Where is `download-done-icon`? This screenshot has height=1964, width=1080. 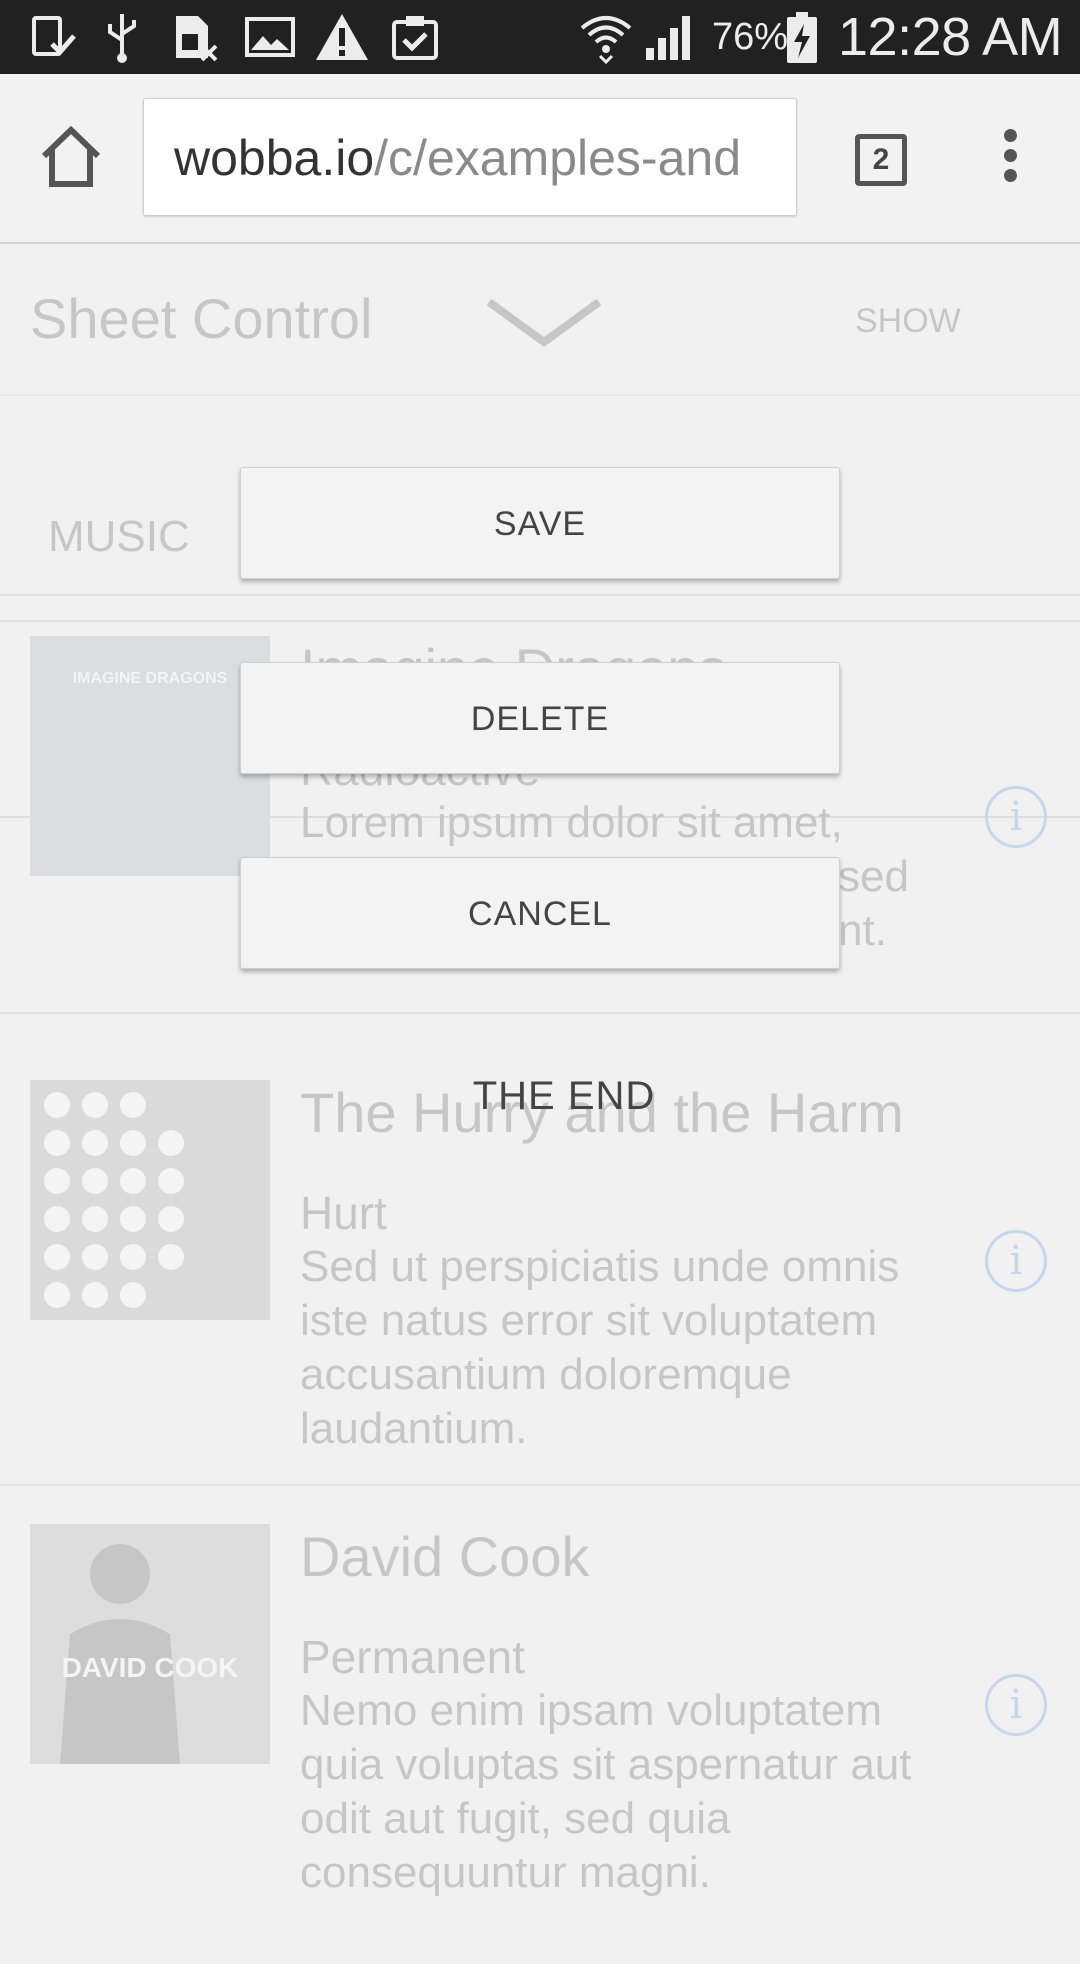 download-done-icon is located at coordinates (54, 36).